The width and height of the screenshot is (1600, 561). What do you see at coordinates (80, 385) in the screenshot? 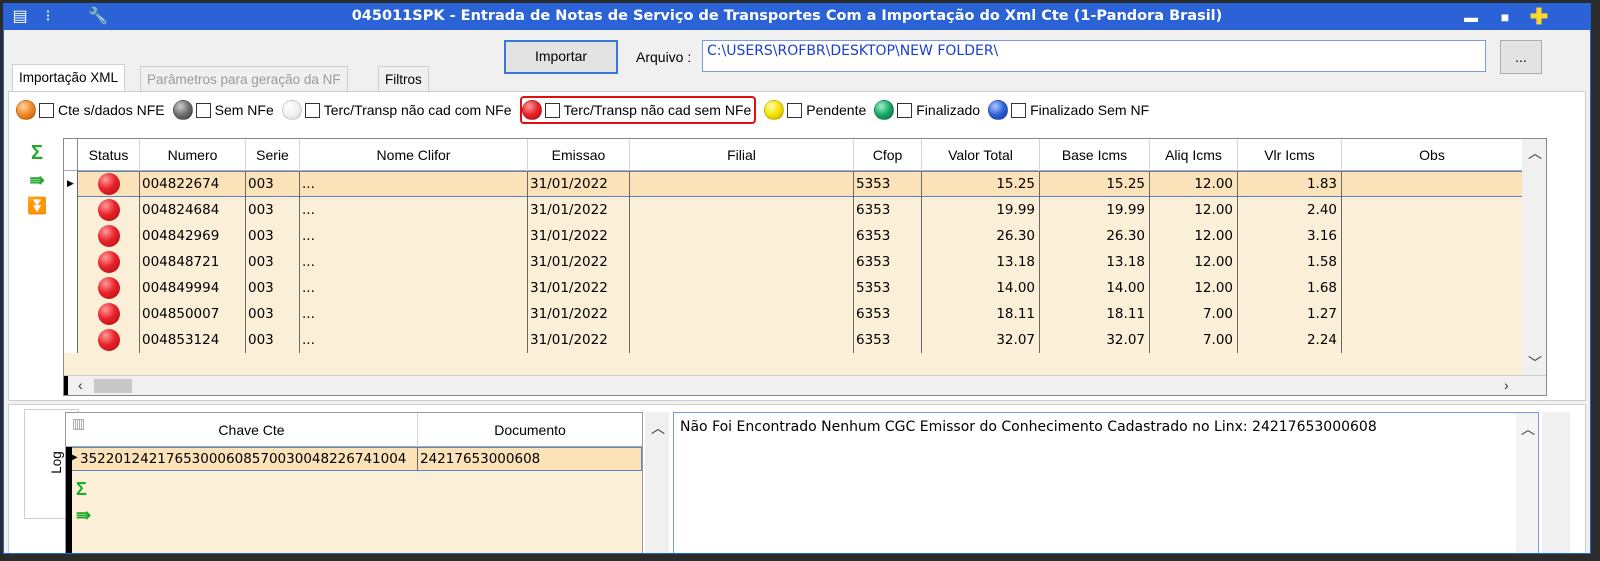
I see `scroll-left-arrow-icon: ‹` at bounding box center [80, 385].